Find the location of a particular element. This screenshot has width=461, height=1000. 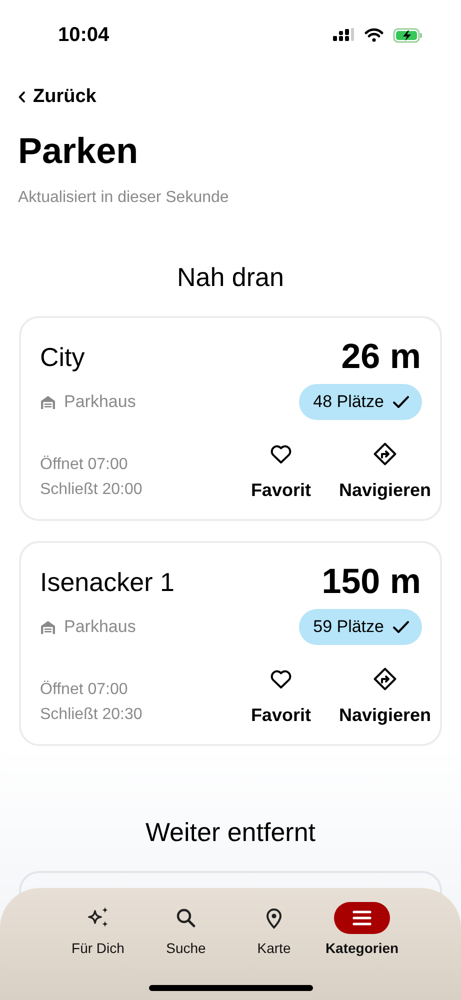

chevron-left-icon is located at coordinates (22, 97).